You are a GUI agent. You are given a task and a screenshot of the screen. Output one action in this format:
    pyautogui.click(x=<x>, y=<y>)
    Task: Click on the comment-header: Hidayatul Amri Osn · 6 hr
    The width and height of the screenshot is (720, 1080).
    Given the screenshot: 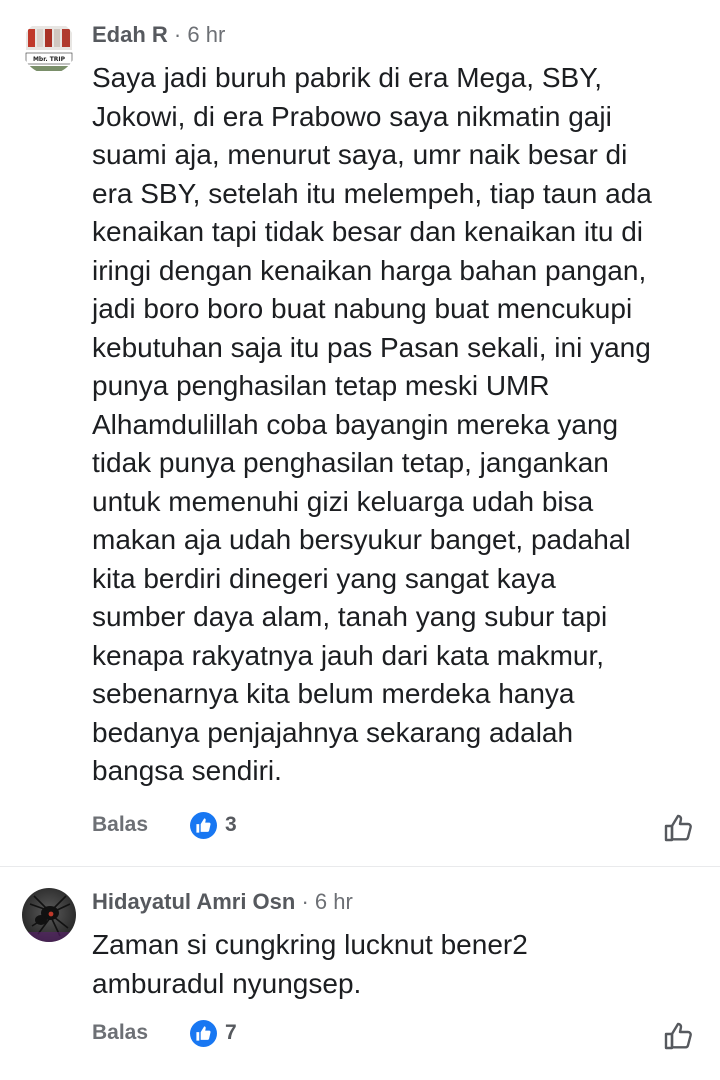 What is the action you would take?
    pyautogui.click(x=222, y=902)
    